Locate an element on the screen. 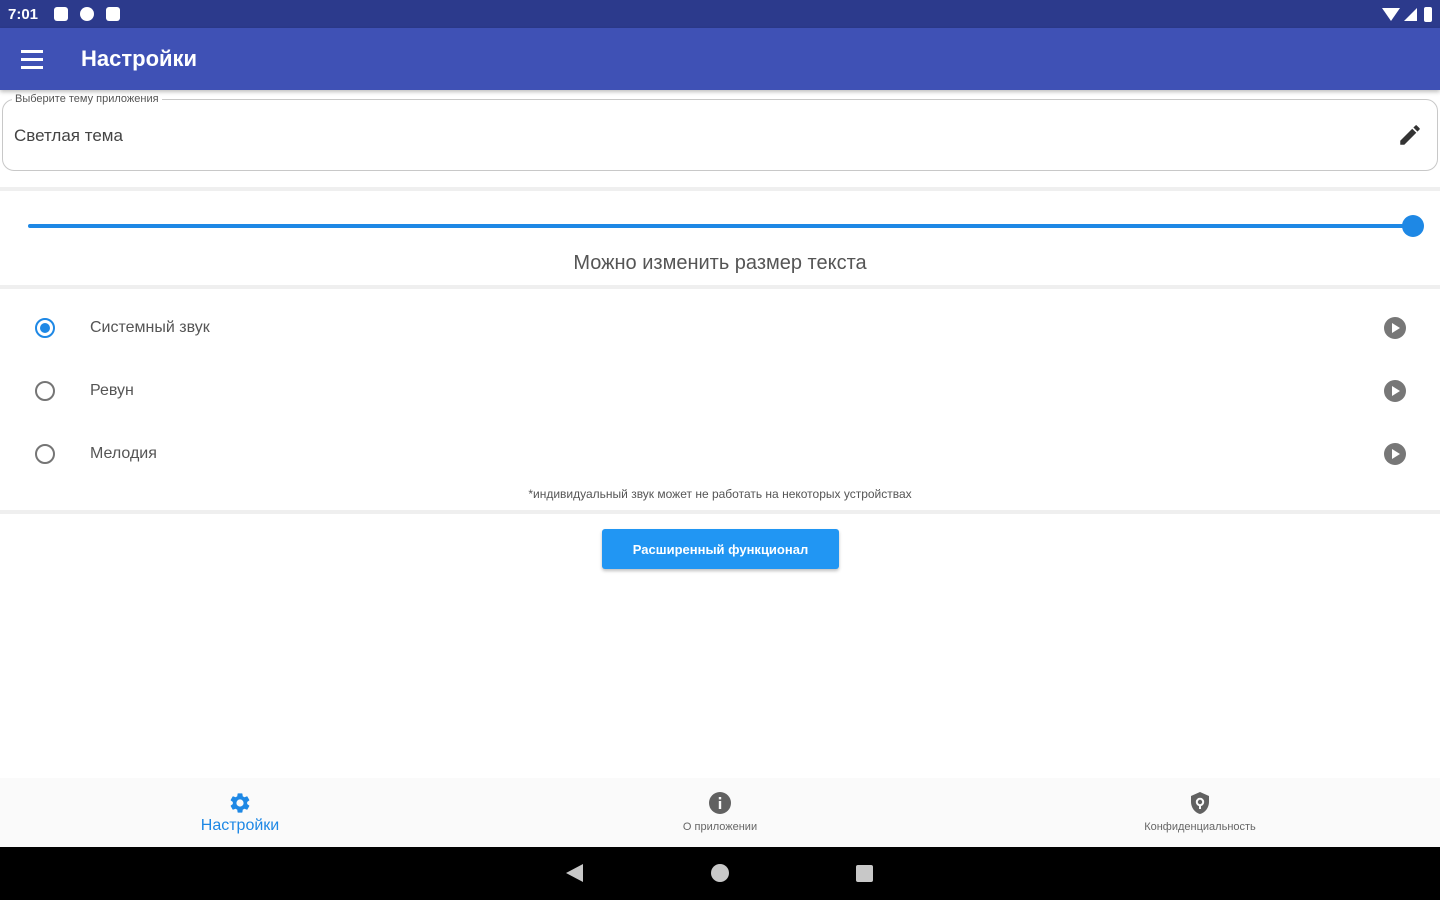 Image resolution: width=1440 pixels, height=900 pixels. recents-icon is located at coordinates (864, 873).